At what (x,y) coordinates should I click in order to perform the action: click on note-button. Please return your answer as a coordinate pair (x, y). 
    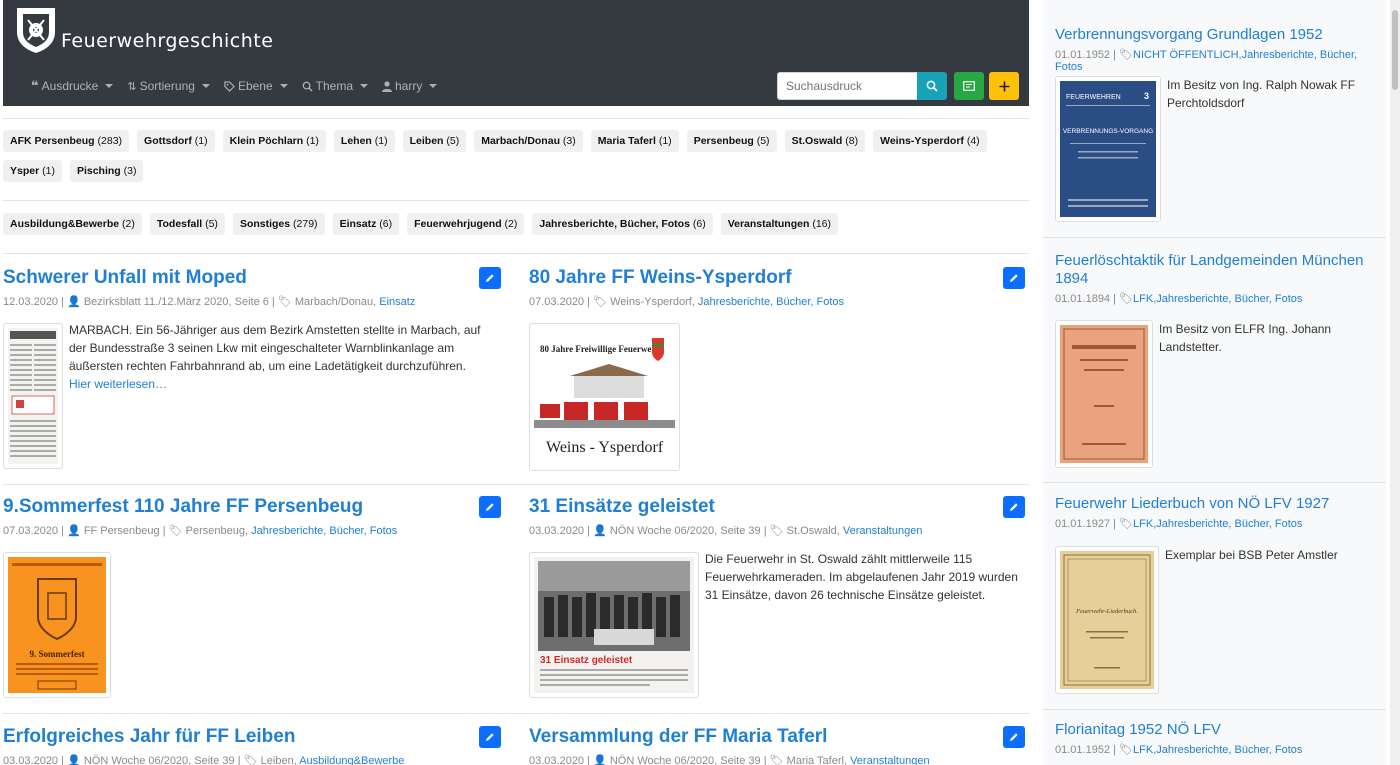
    Looking at the image, I should click on (969, 86).